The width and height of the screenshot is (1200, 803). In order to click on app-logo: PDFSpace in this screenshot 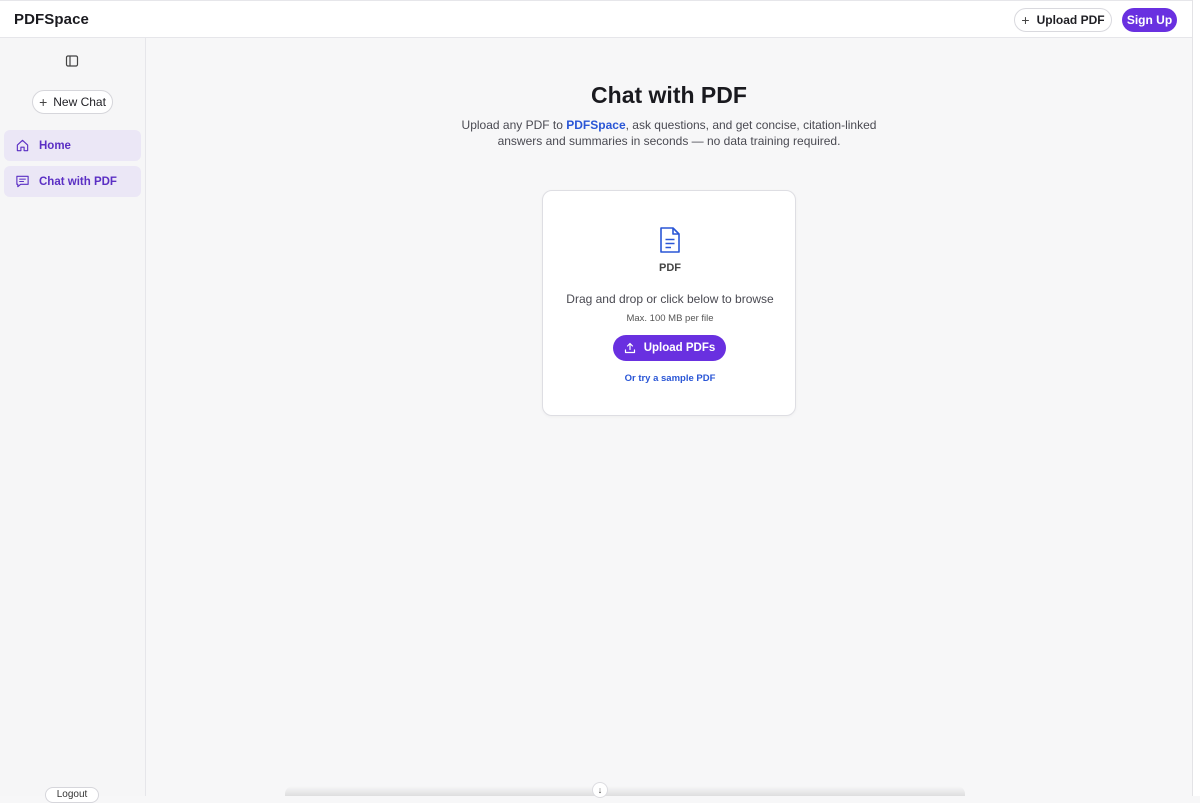, I will do `click(51, 19)`.